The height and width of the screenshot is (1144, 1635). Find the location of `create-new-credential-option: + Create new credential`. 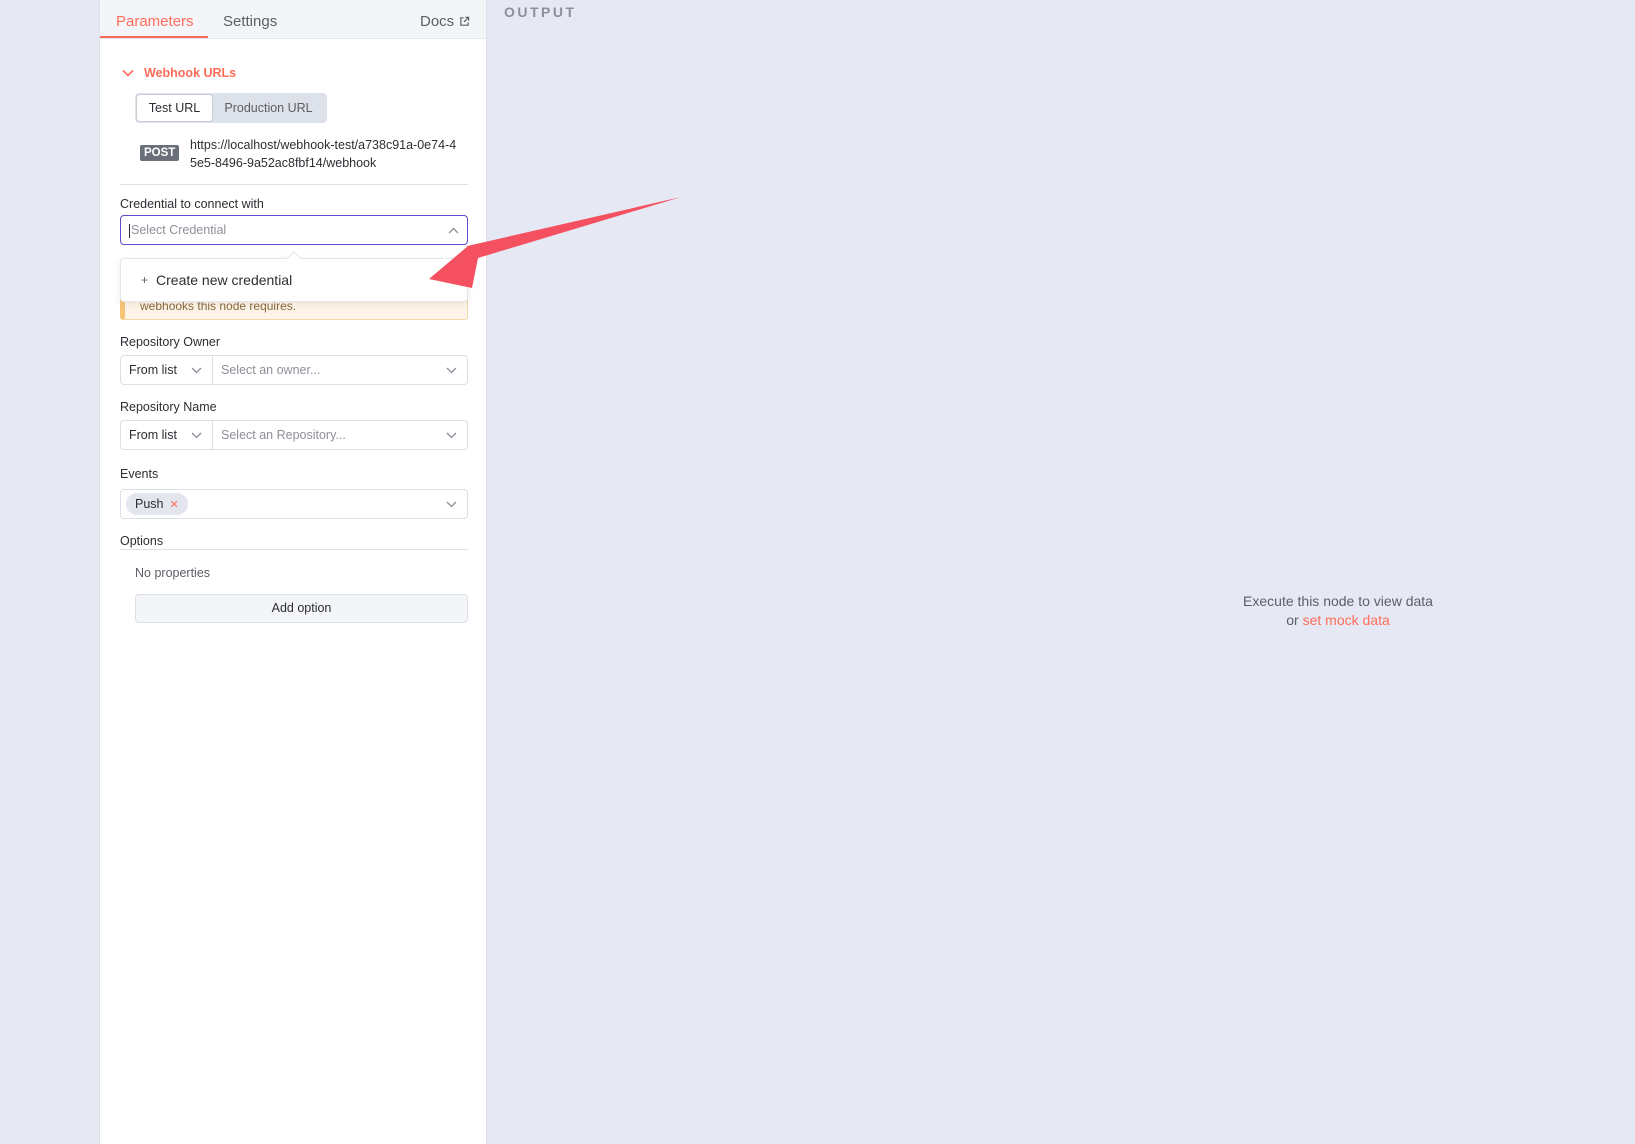

create-new-credential-option: + Create new credential is located at coordinates (216, 280).